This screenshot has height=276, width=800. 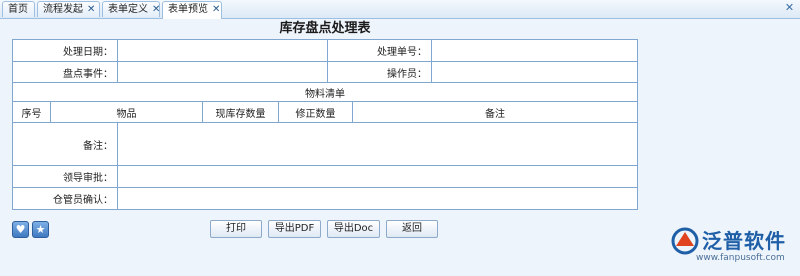 I want to click on materials-columns-row: 序号 物品 现库存数量 修正数量 备注, so click(x=325, y=112).